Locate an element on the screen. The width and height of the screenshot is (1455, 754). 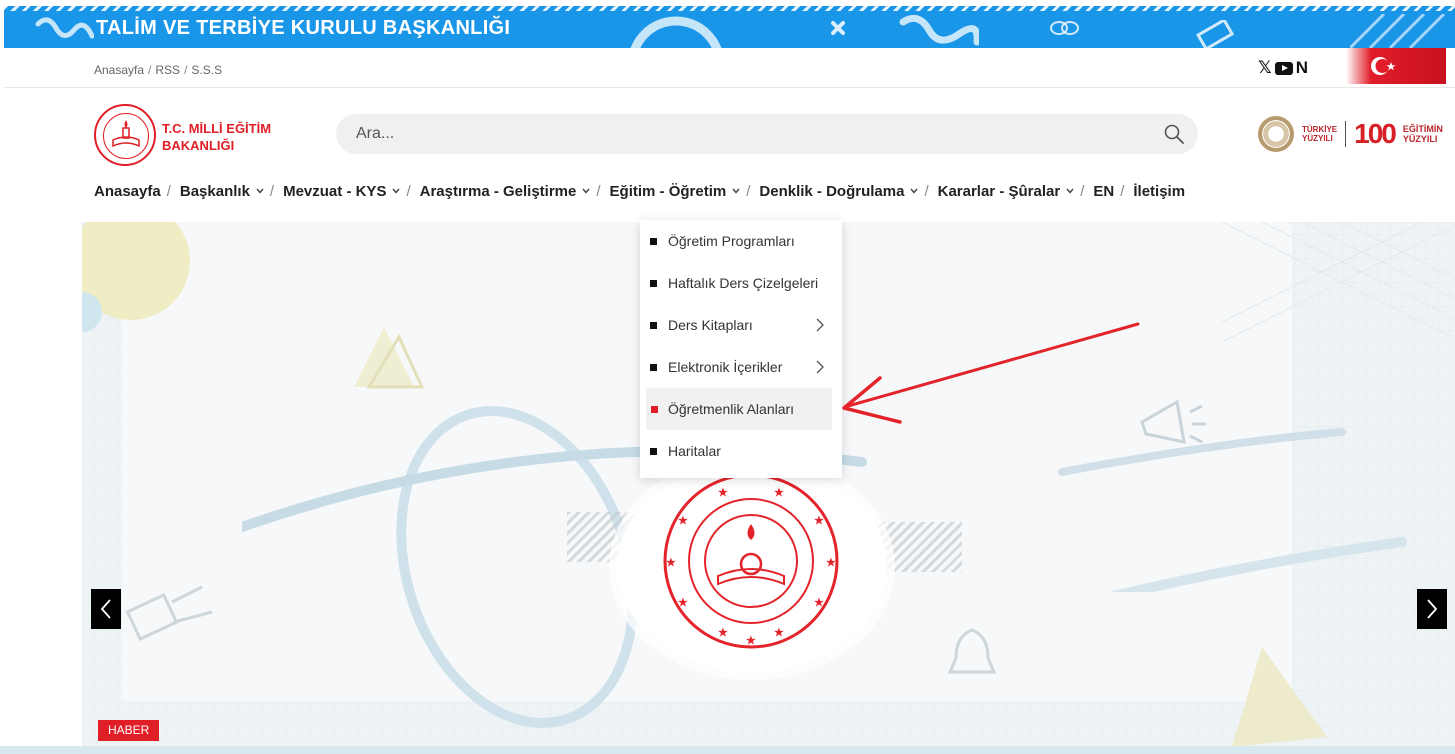
top-link-faq: S.S.S is located at coordinates (206, 70).